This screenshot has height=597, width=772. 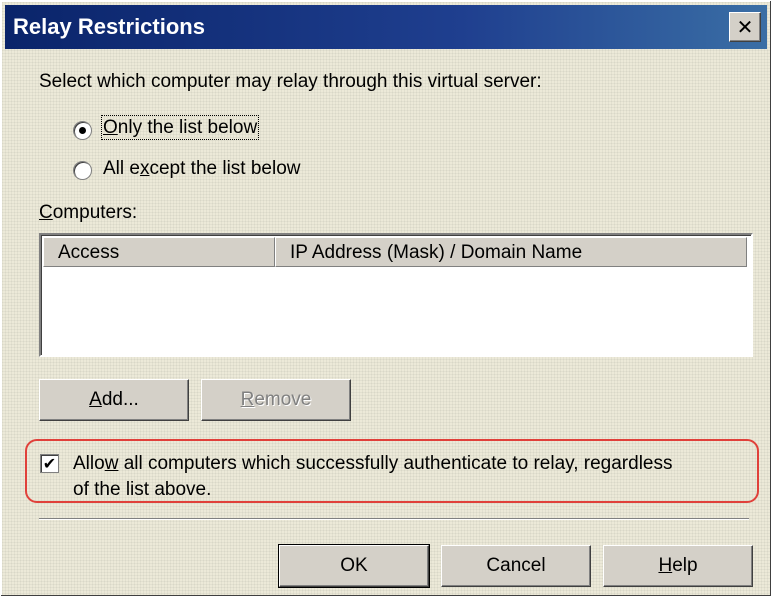 I want to click on close-button: ✕, so click(x=745, y=27).